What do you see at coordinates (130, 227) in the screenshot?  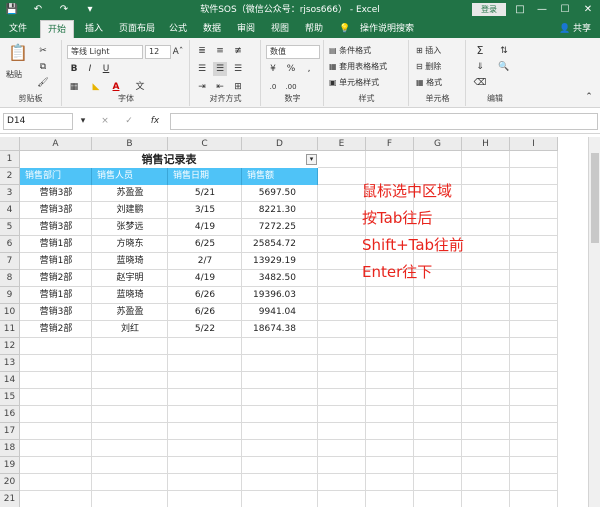 I see `table-cell: 张梦远` at bounding box center [130, 227].